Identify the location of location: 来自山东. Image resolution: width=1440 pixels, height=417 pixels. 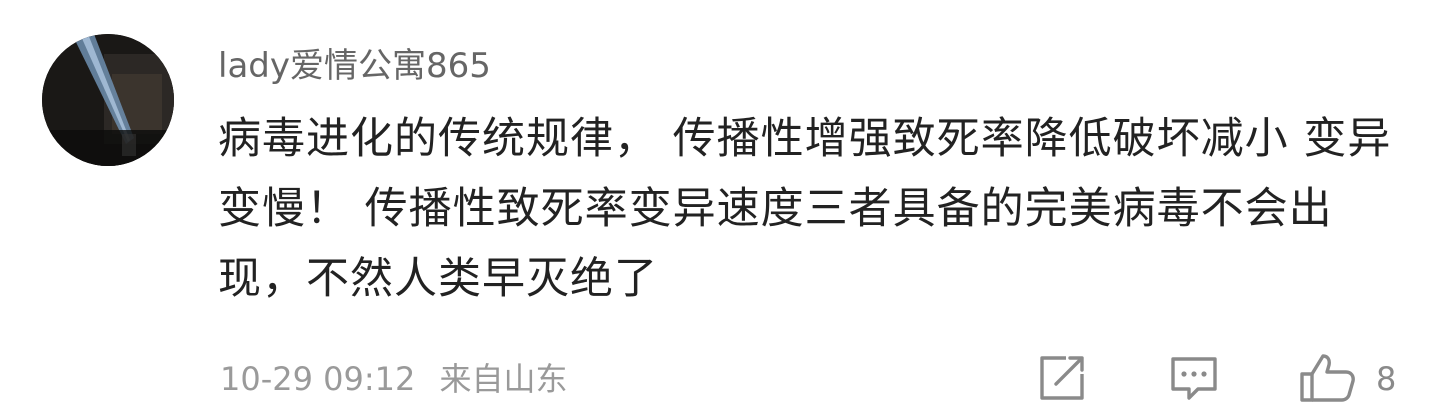
(503, 379).